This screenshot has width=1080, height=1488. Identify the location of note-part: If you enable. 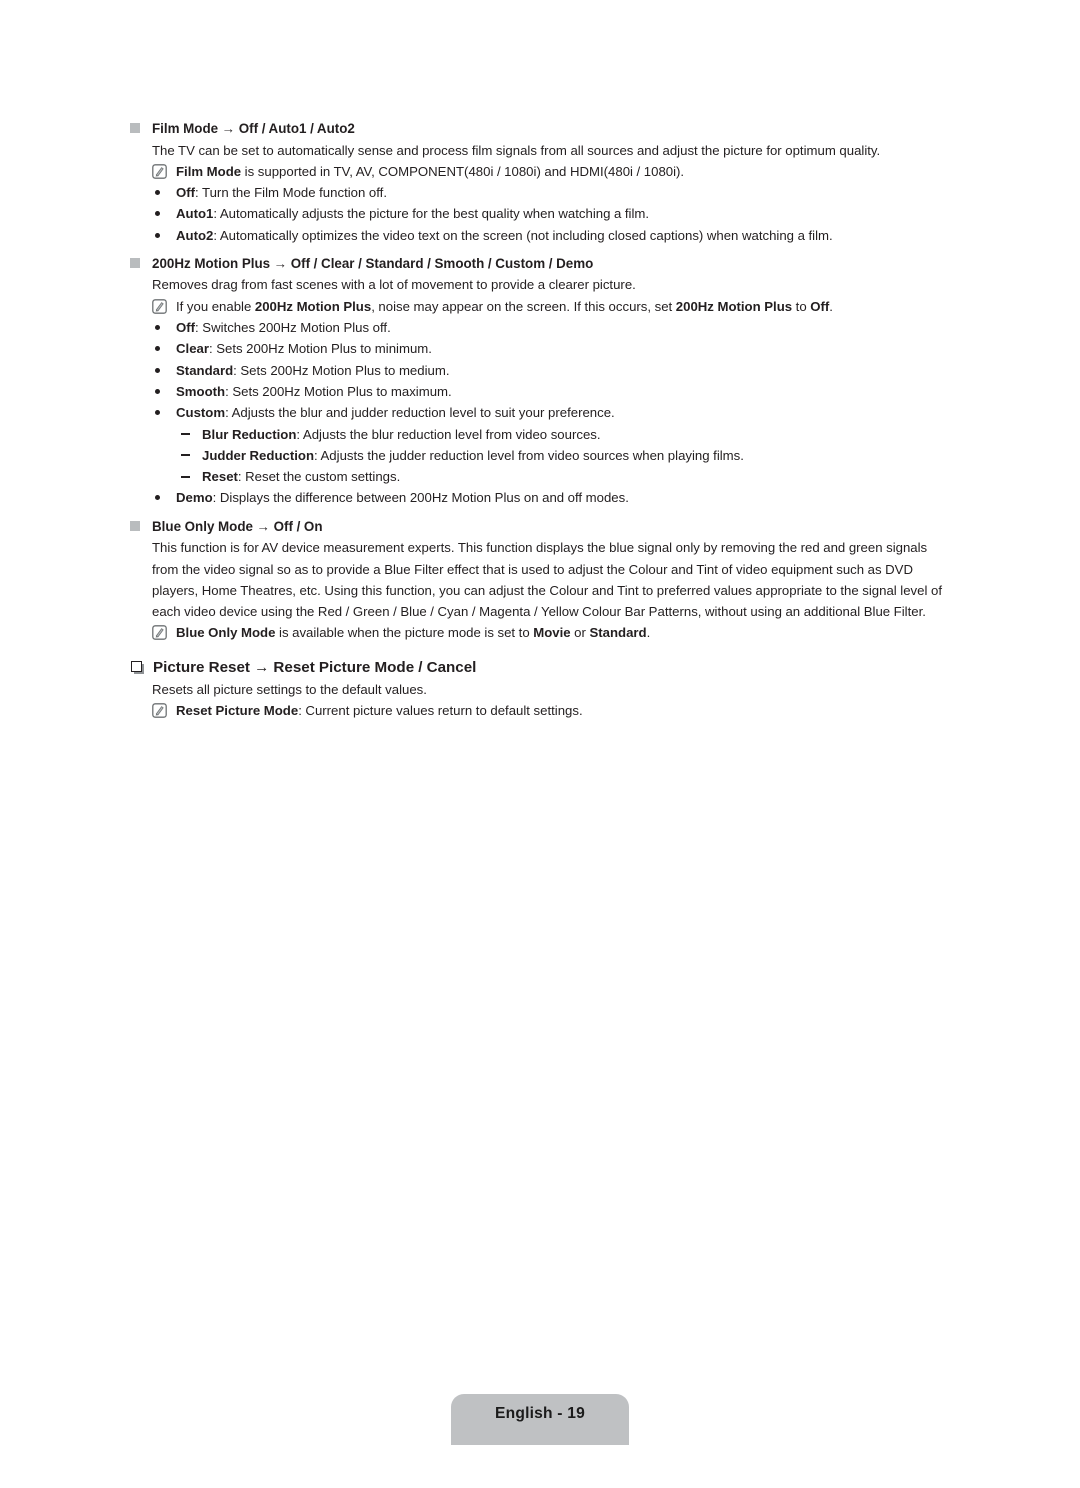
(215, 306).